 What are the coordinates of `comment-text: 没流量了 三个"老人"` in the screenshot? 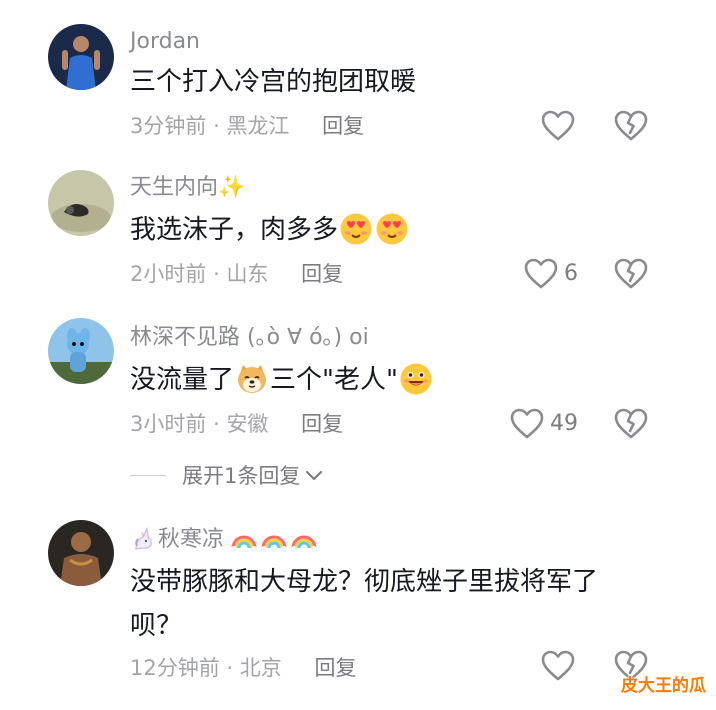 It's located at (282, 380).